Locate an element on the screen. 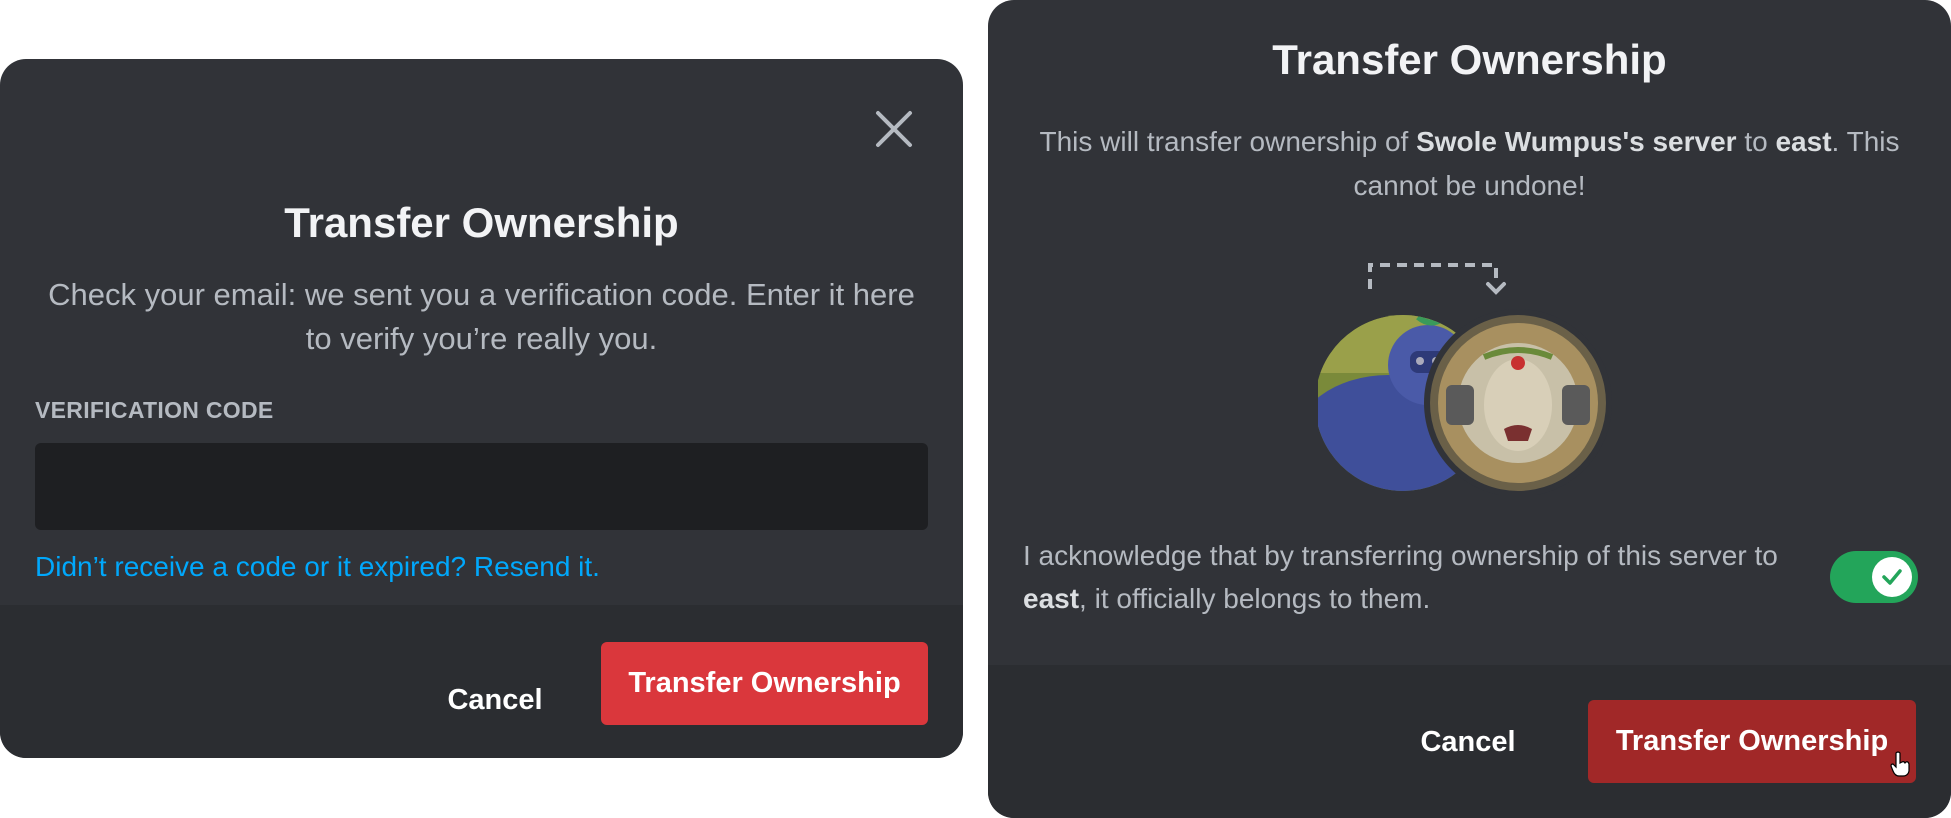  hand-cursor-icon is located at coordinates (1900, 764).